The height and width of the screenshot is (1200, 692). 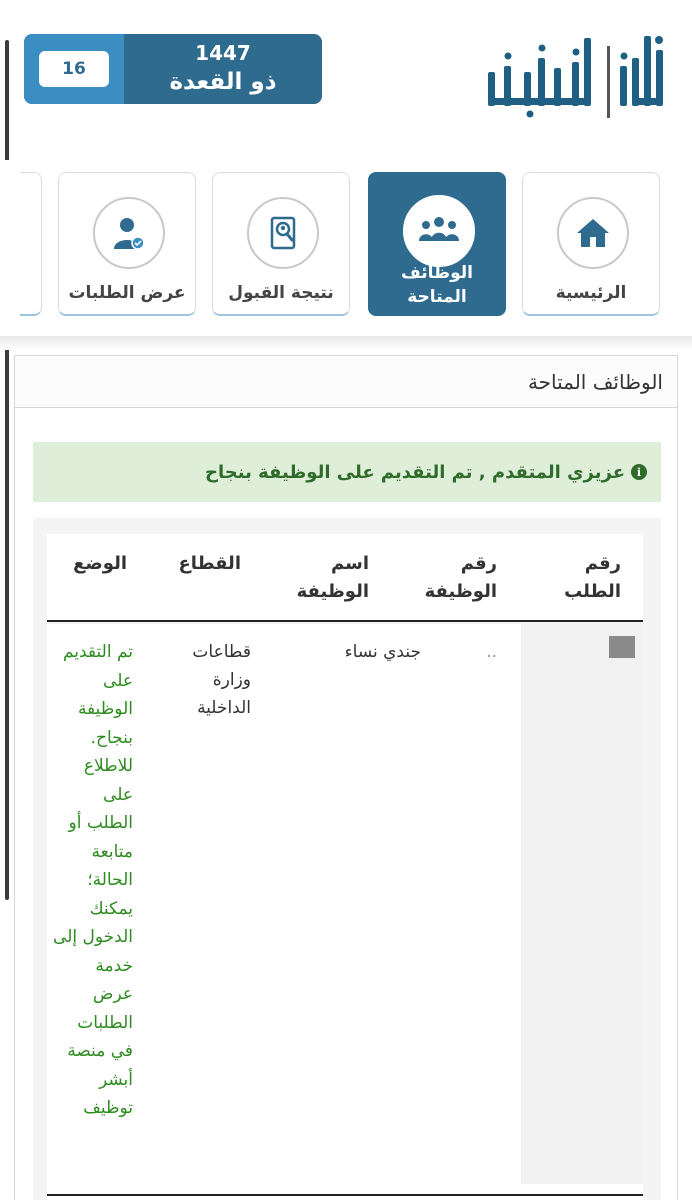 I want to click on table-bottom-border, so click(x=345, y=1195).